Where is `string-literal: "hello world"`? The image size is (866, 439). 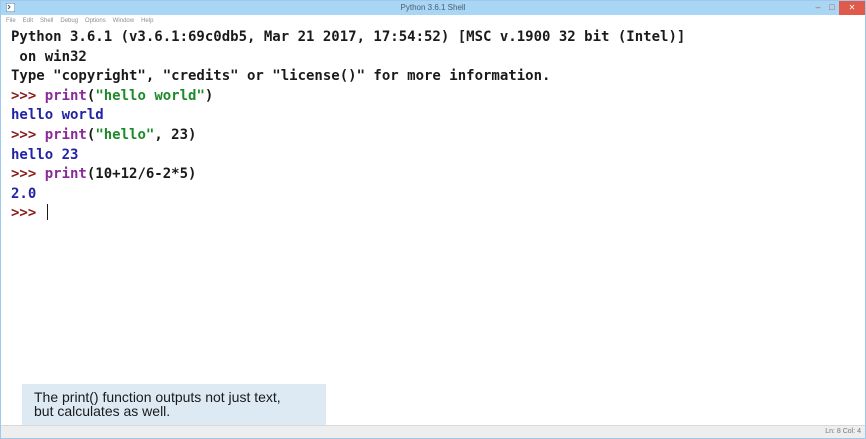
string-literal: "hello world" is located at coordinates (150, 95).